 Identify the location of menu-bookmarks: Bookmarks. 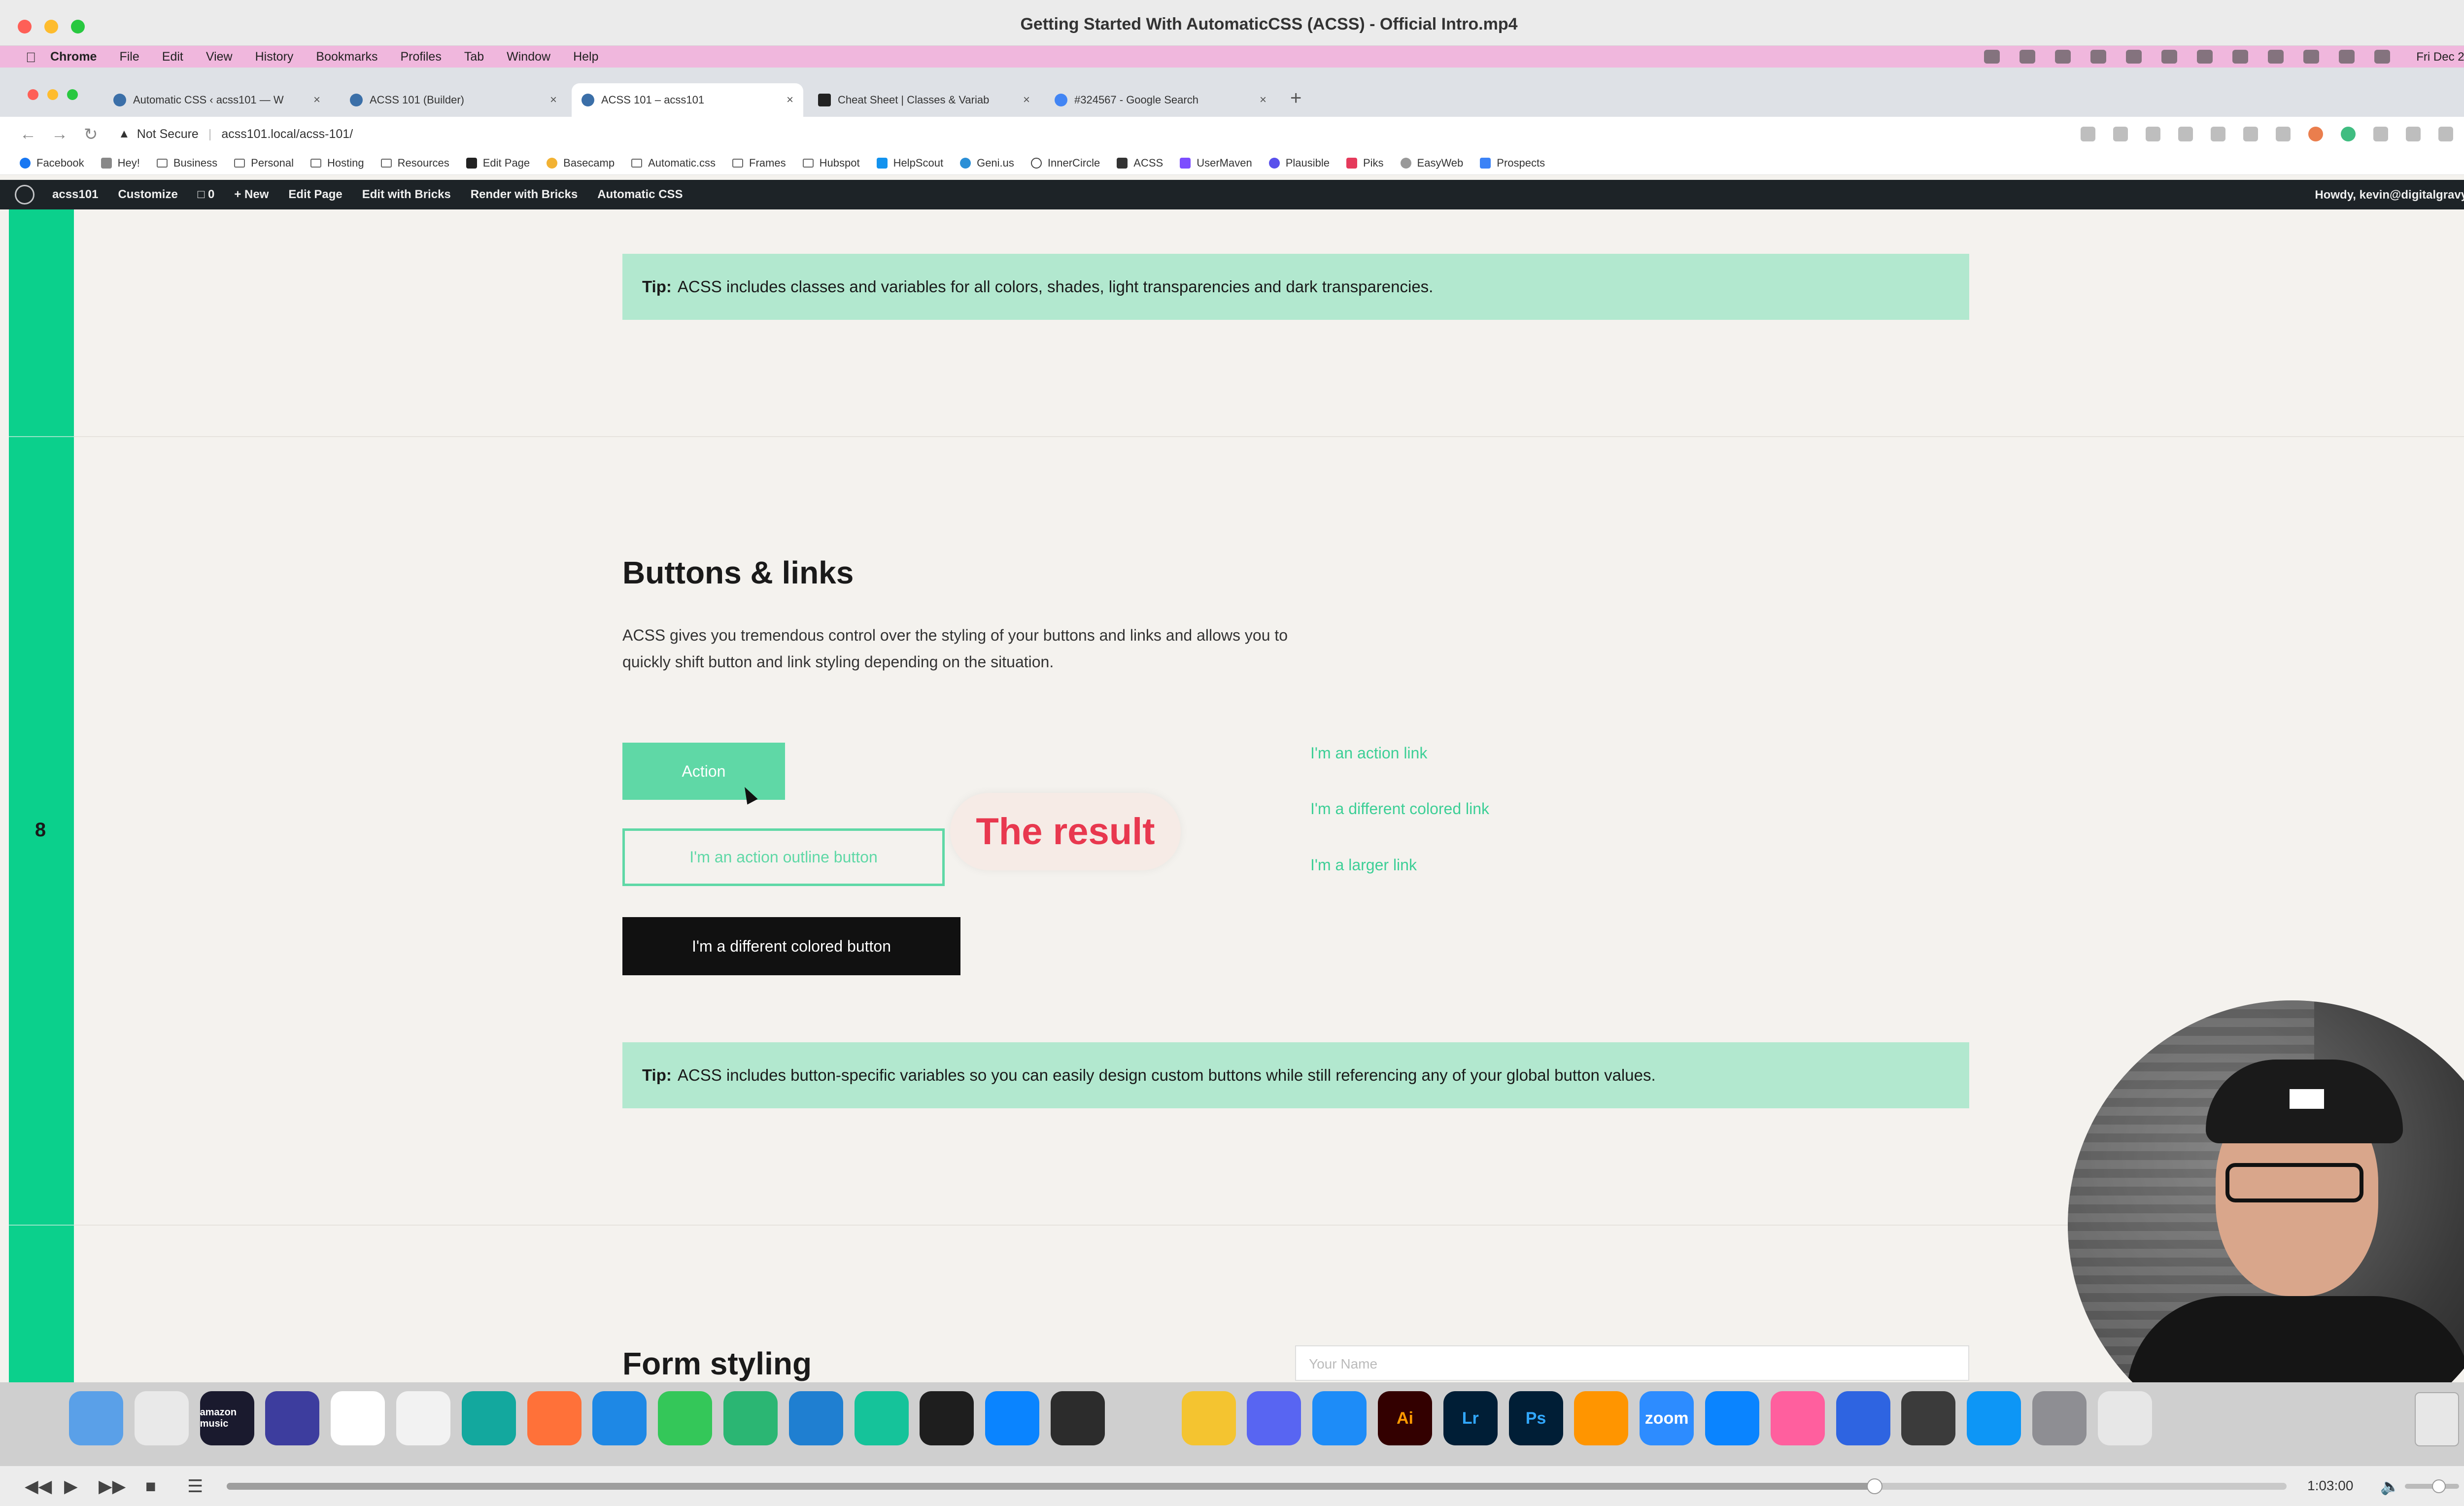
(346, 57).